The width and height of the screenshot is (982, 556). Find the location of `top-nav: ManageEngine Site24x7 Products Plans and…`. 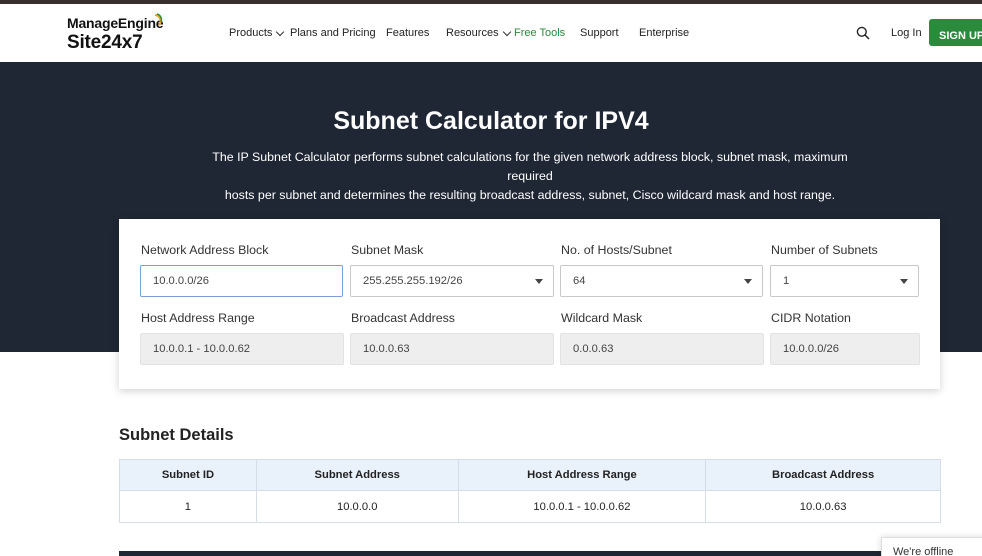

top-nav: ManageEngine Site24x7 Products Plans and… is located at coordinates (491, 33).